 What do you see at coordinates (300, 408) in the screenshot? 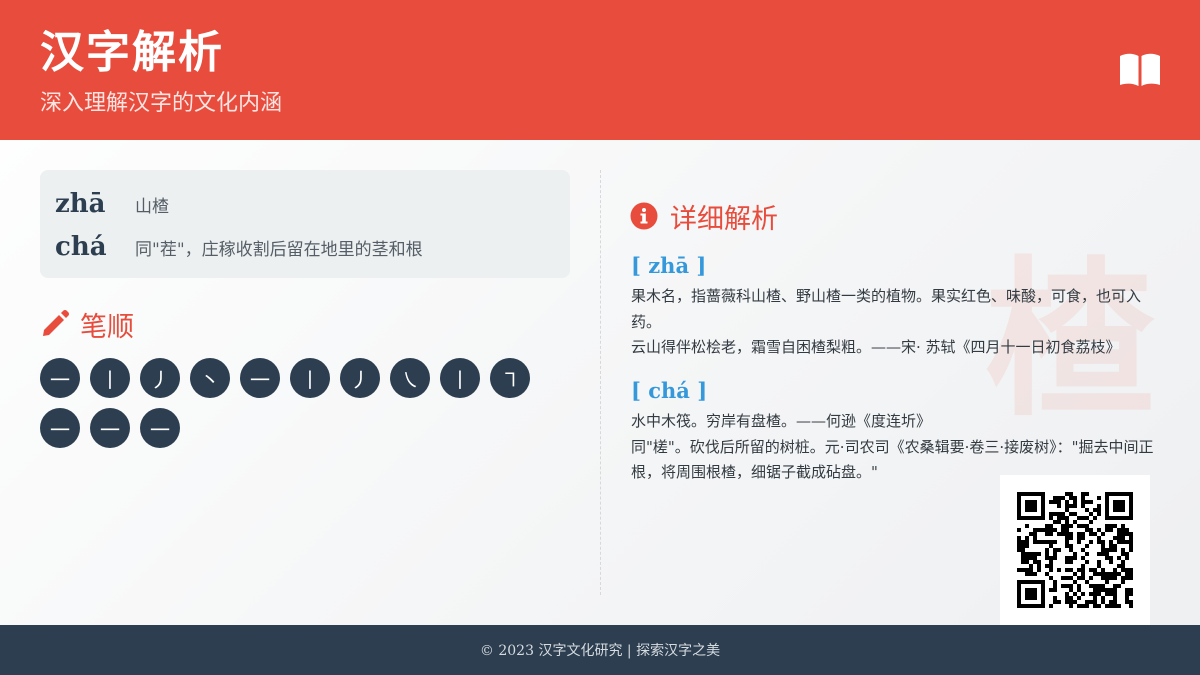
I see `stroke-list: 一 丨 丿 丶 一 丨 丿 ㇏ 丨 ㇕ 一 一 一` at bounding box center [300, 408].